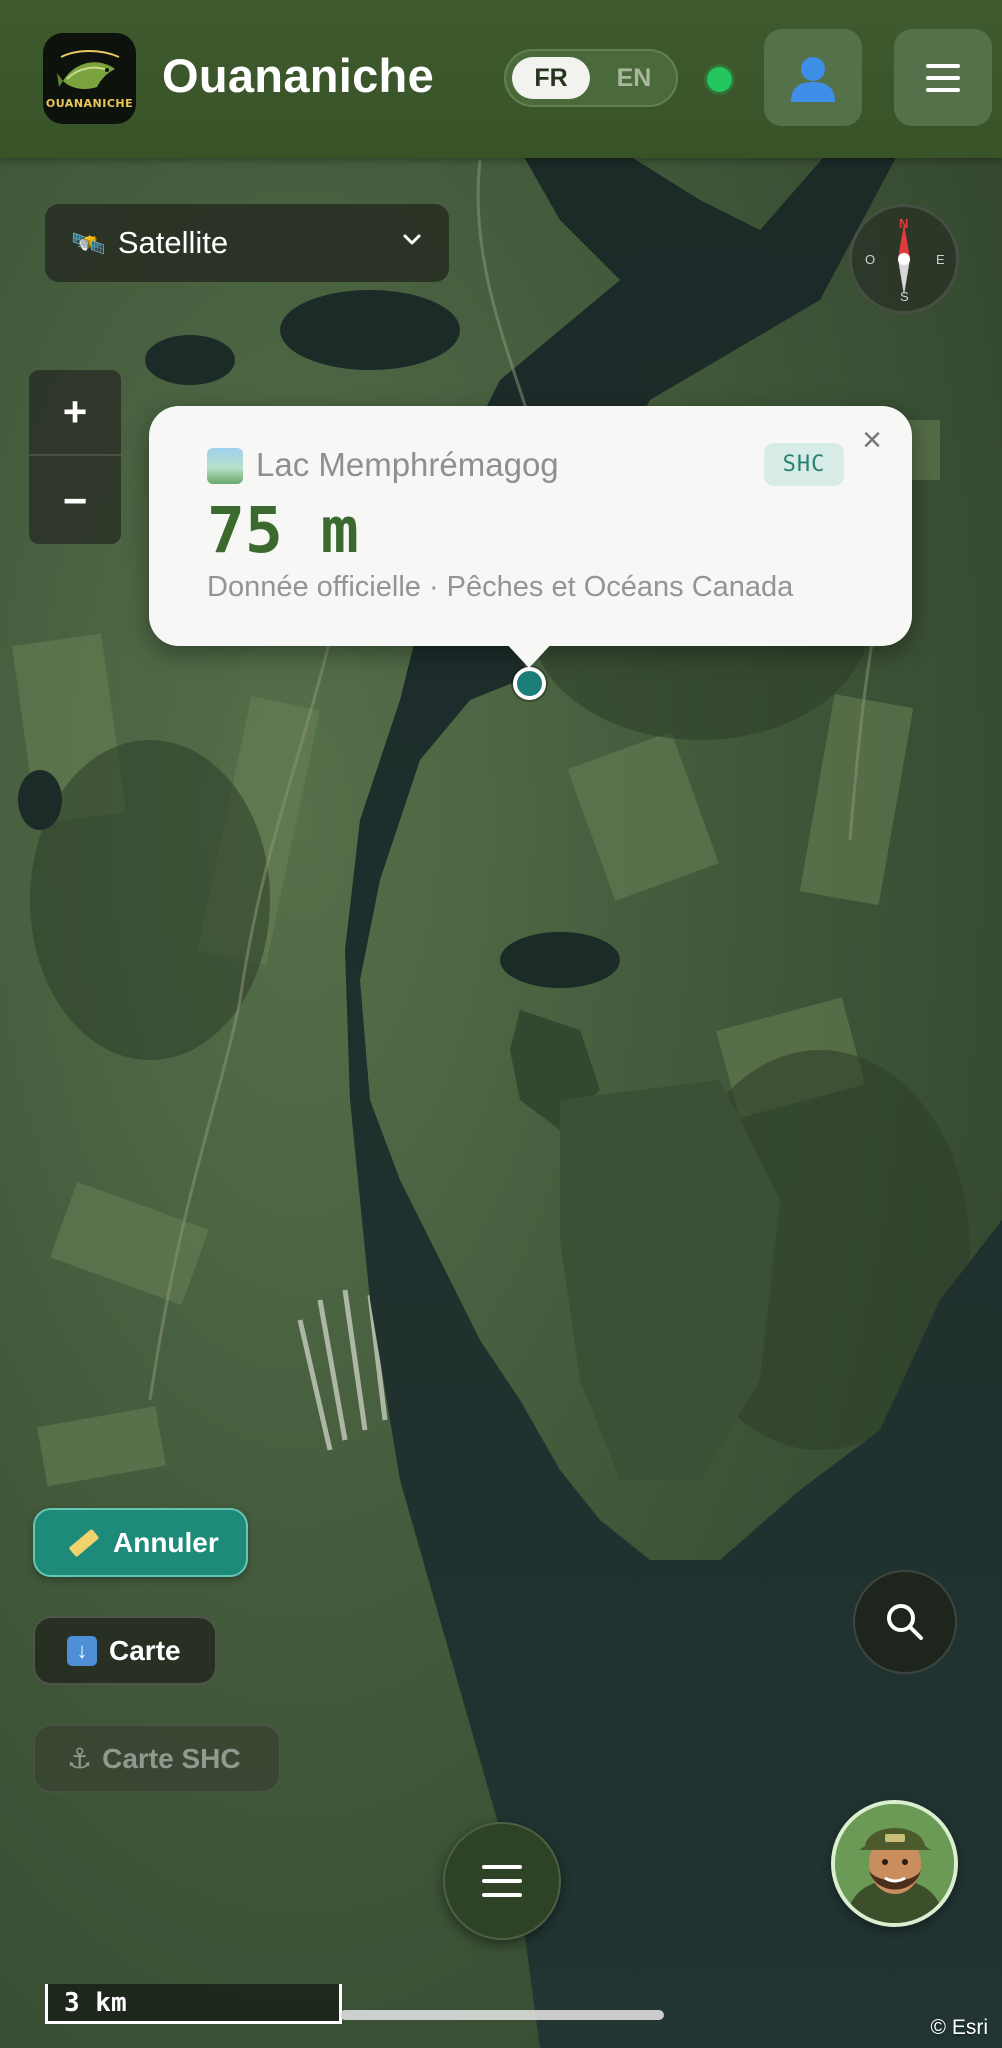  Describe the element at coordinates (173, 242) in the screenshot. I see `layer-select-value: Satellite` at that location.